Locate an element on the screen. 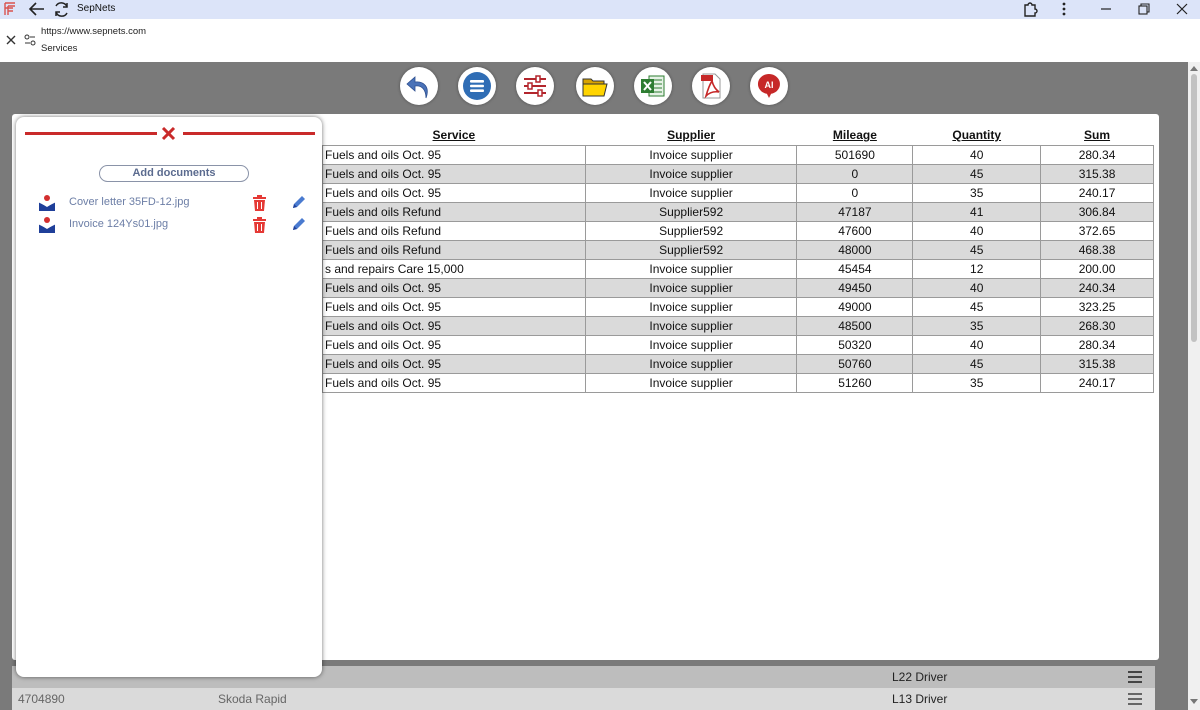  column-header: Supplier is located at coordinates (691, 135).